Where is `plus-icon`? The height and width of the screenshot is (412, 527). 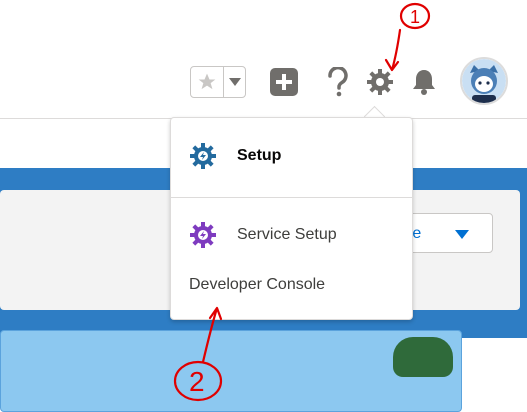
plus-icon is located at coordinates (284, 82).